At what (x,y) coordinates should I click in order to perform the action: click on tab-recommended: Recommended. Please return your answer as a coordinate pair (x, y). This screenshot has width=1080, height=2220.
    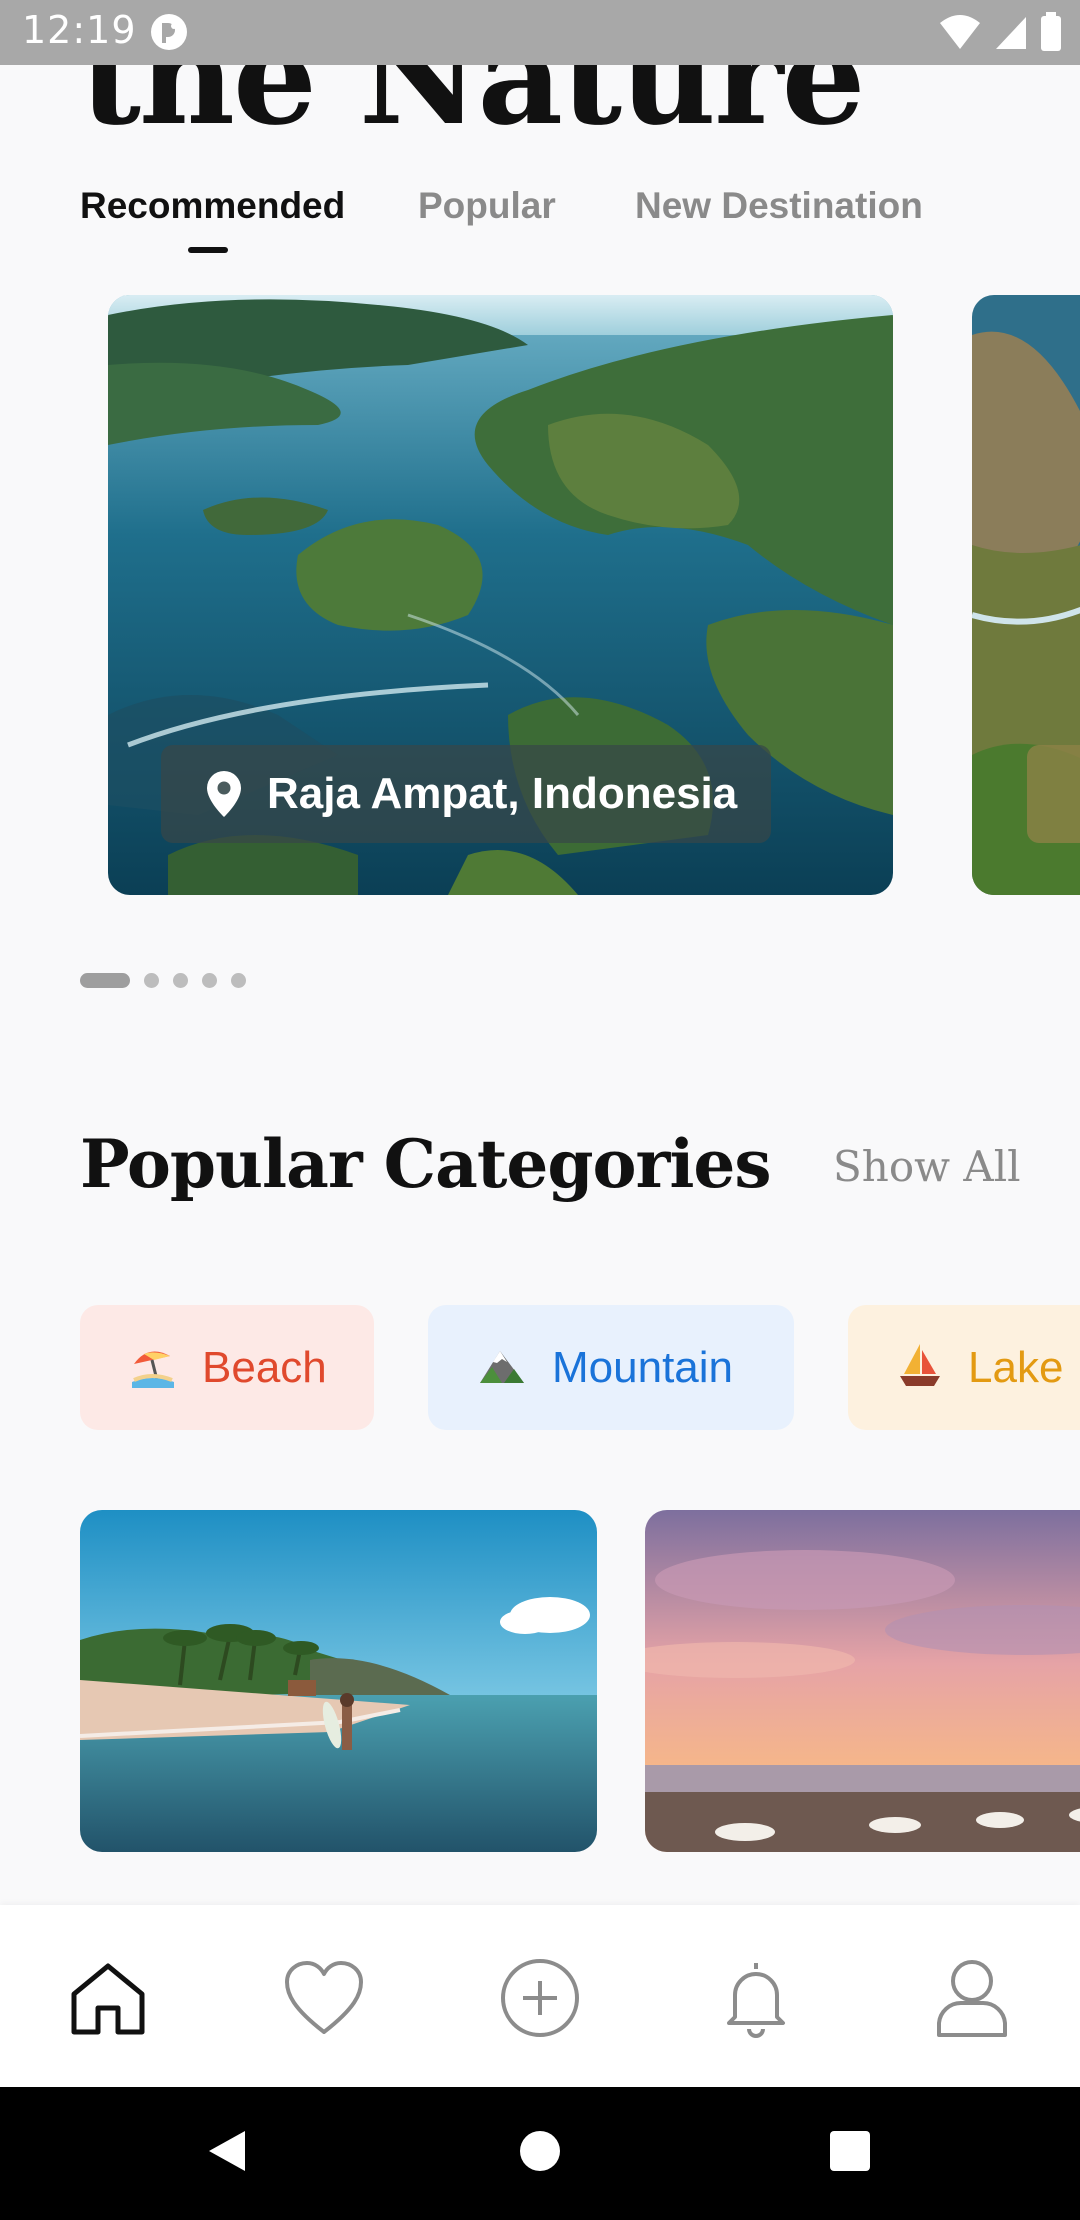
    Looking at the image, I should click on (212, 206).